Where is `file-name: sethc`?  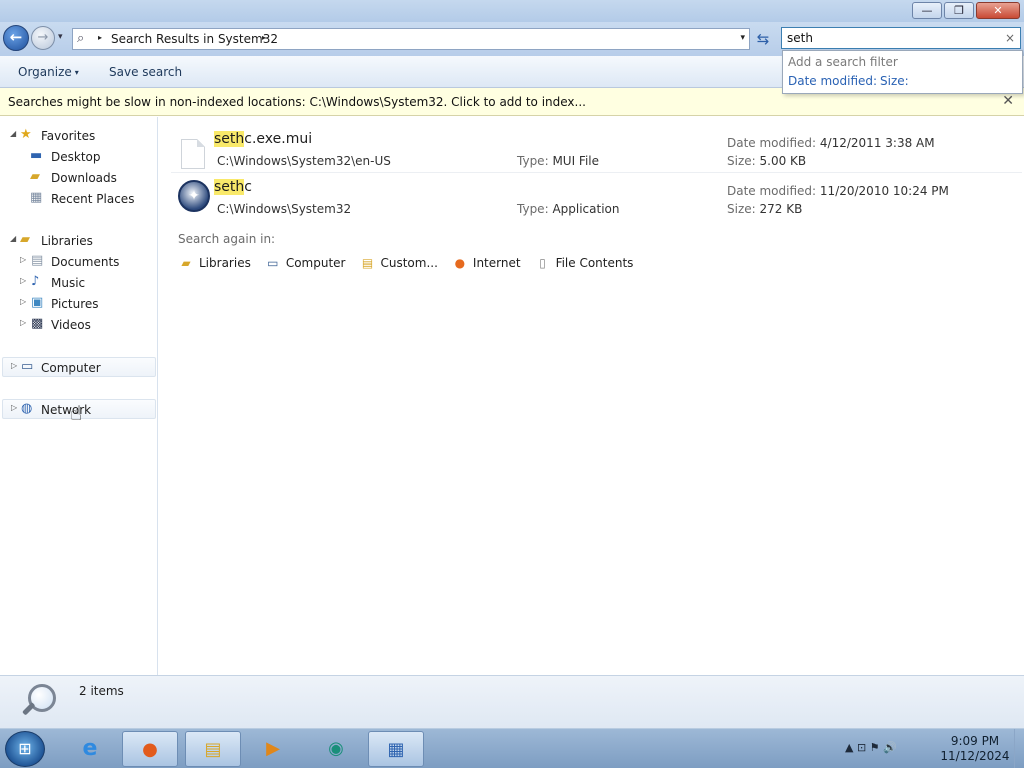 file-name: sethc is located at coordinates (233, 187).